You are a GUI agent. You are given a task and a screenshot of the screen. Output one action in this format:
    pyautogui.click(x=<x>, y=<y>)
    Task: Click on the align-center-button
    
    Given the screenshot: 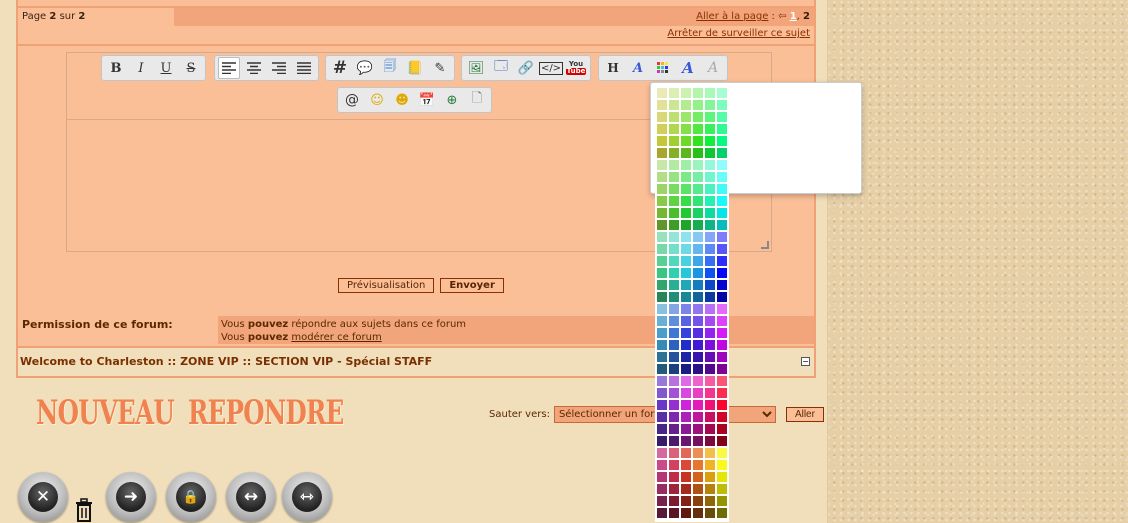 What is the action you would take?
    pyautogui.click(x=254, y=68)
    